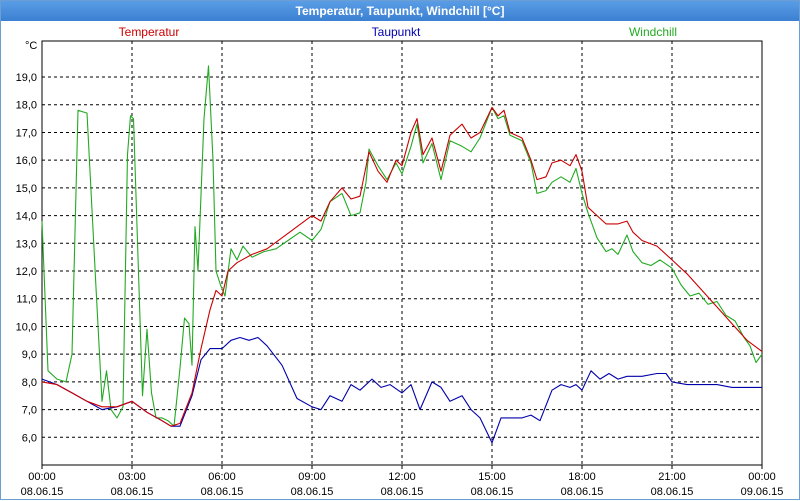  What do you see at coordinates (31, 46) in the screenshot?
I see `y-axis-unit-label: °C` at bounding box center [31, 46].